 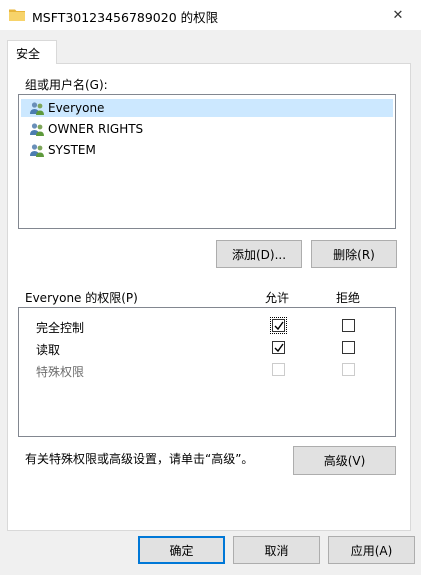 I want to click on permission-name-read: 读取, so click(x=48, y=350).